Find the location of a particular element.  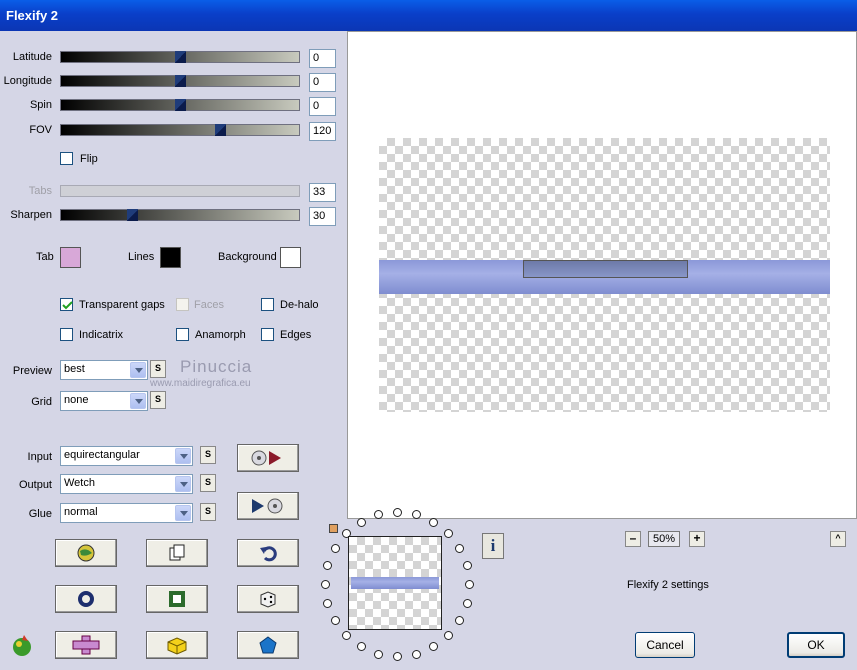

grid-select-value: none is located at coordinates (76, 400).